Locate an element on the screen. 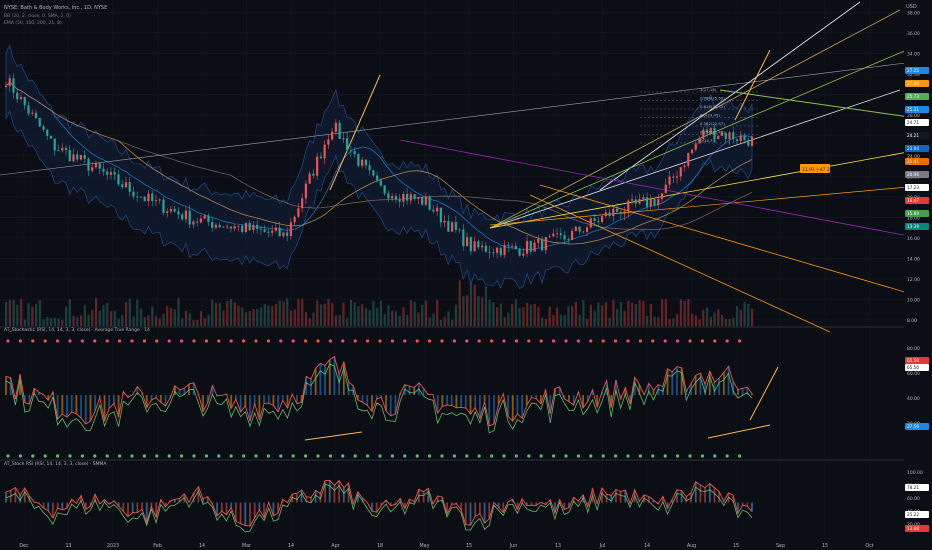 This screenshot has height=550, width=932. price-badge-label: 27.25 is located at coordinates (913, 70).